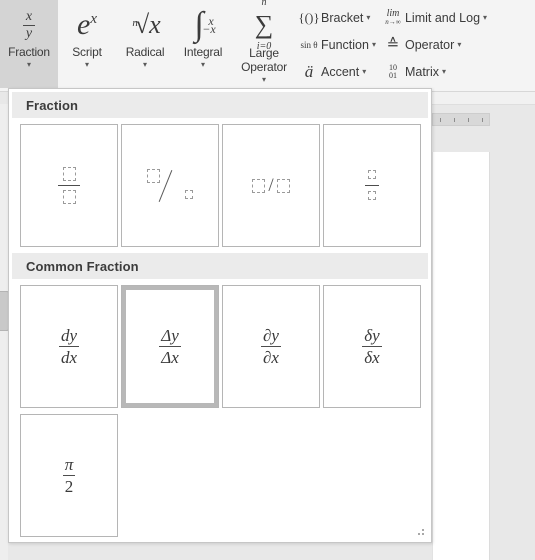 This screenshot has height=560, width=535. Describe the element at coordinates (309, 44) in the screenshot. I see `function-icon: sin θ` at that location.